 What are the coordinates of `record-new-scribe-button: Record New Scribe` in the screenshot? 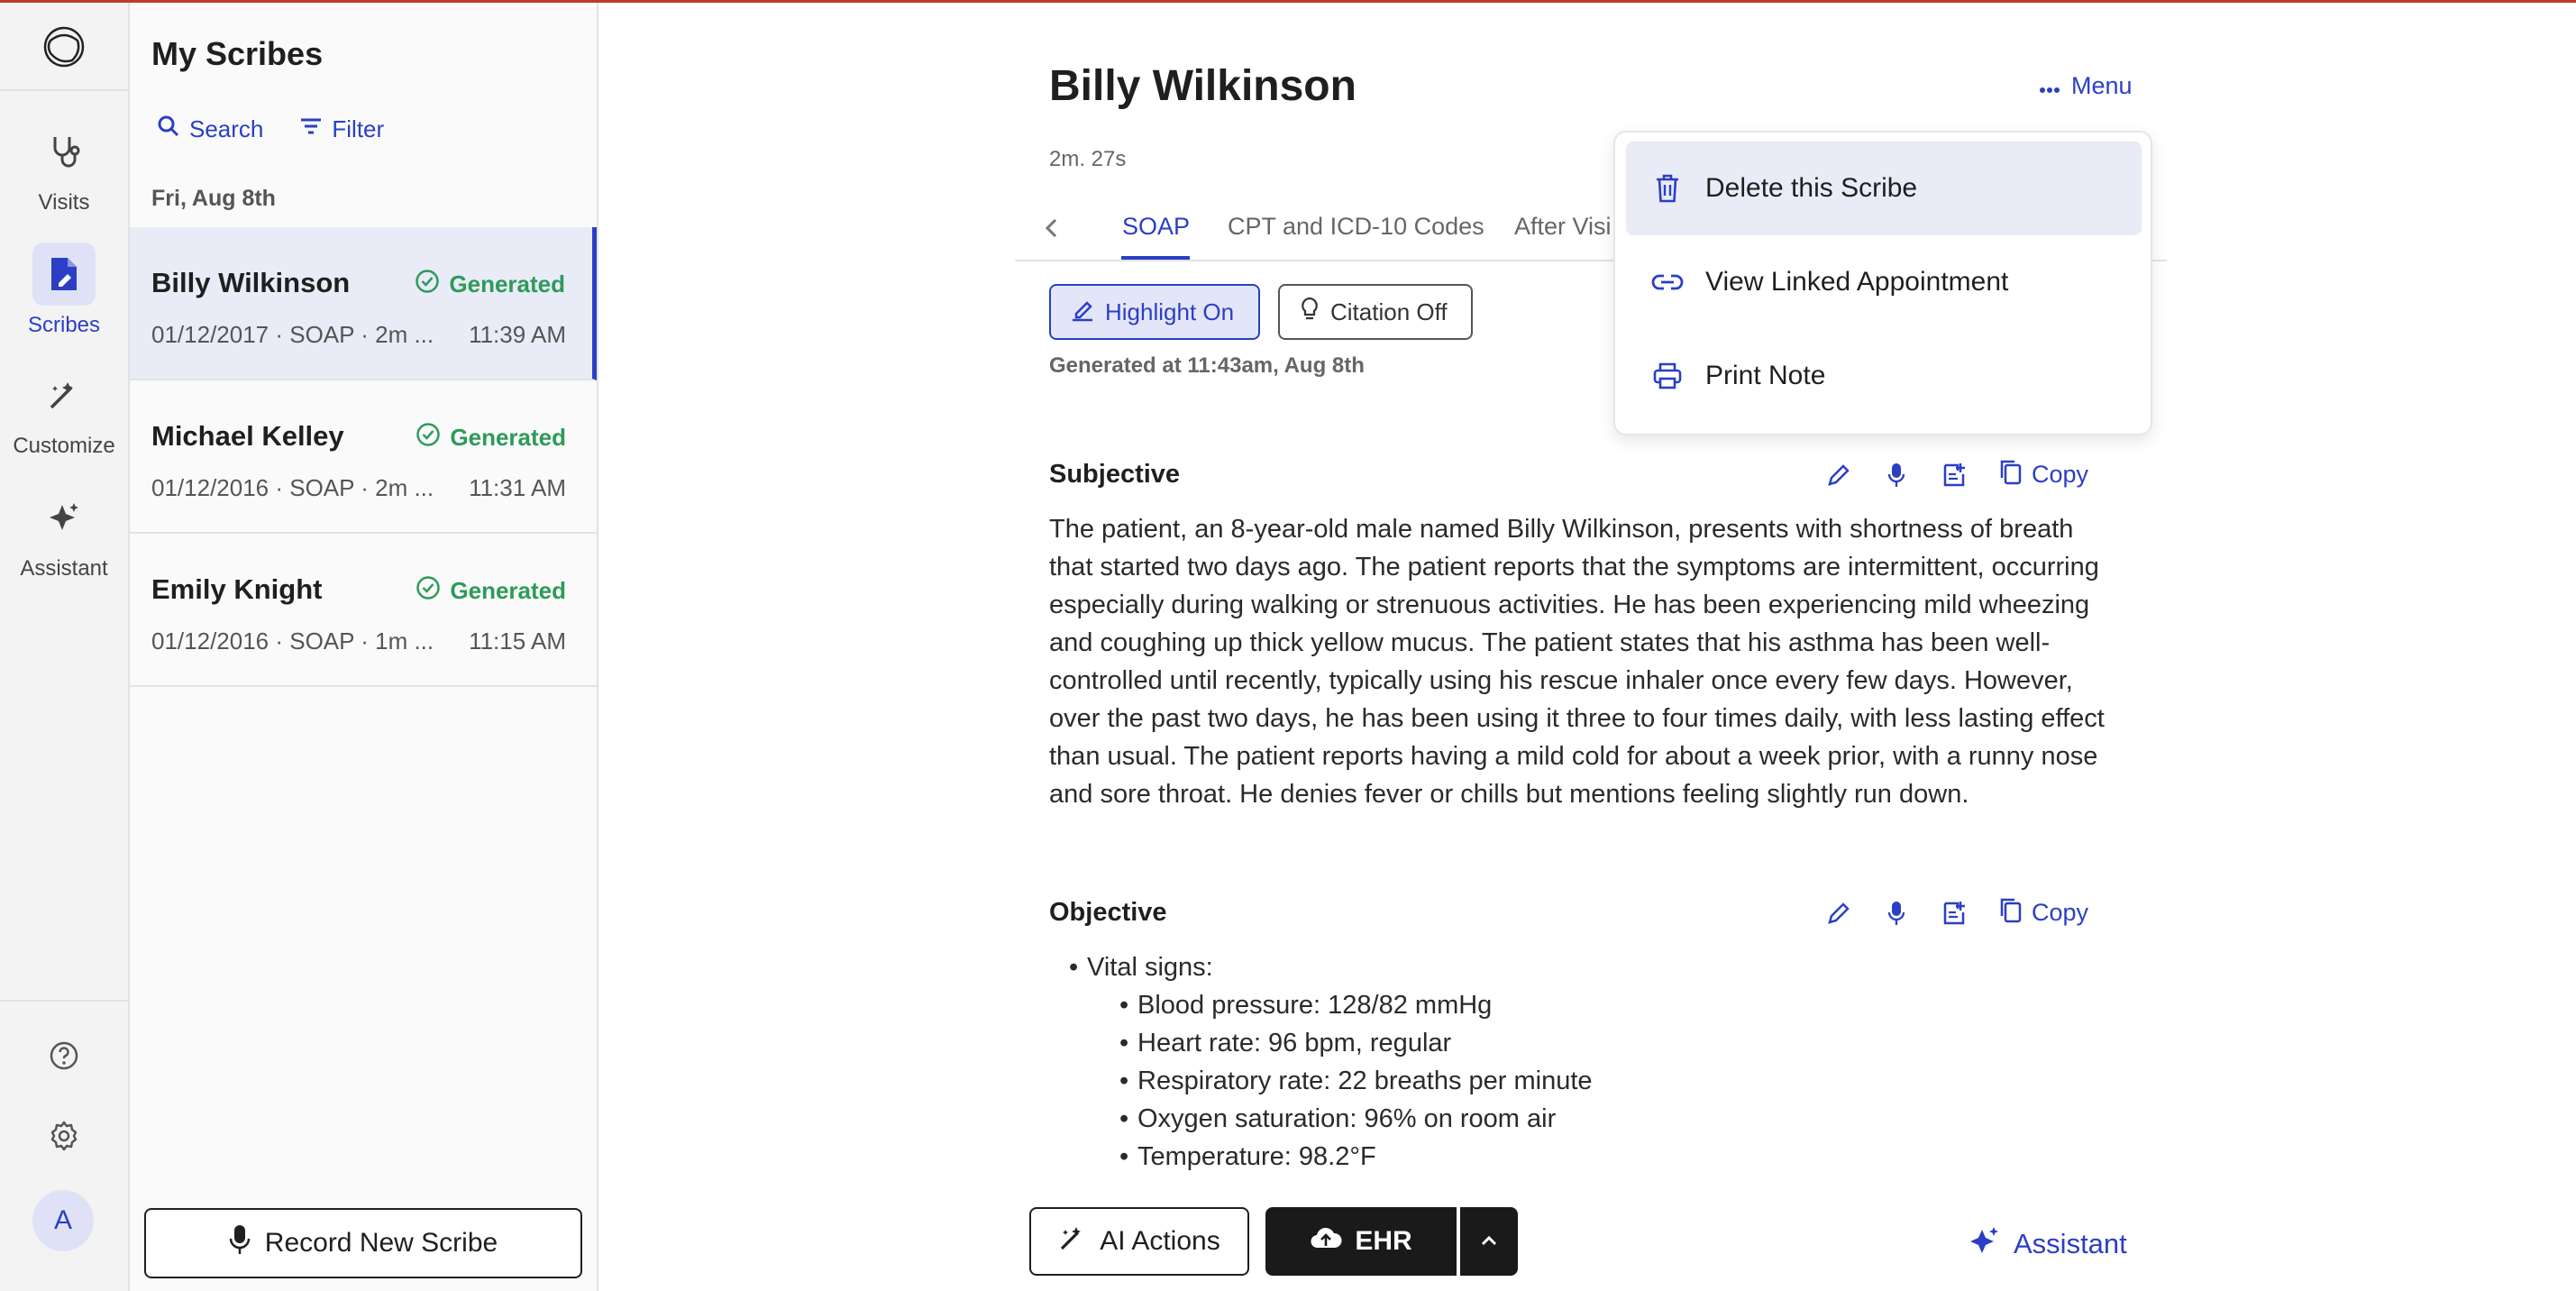 It's located at (363, 1243).